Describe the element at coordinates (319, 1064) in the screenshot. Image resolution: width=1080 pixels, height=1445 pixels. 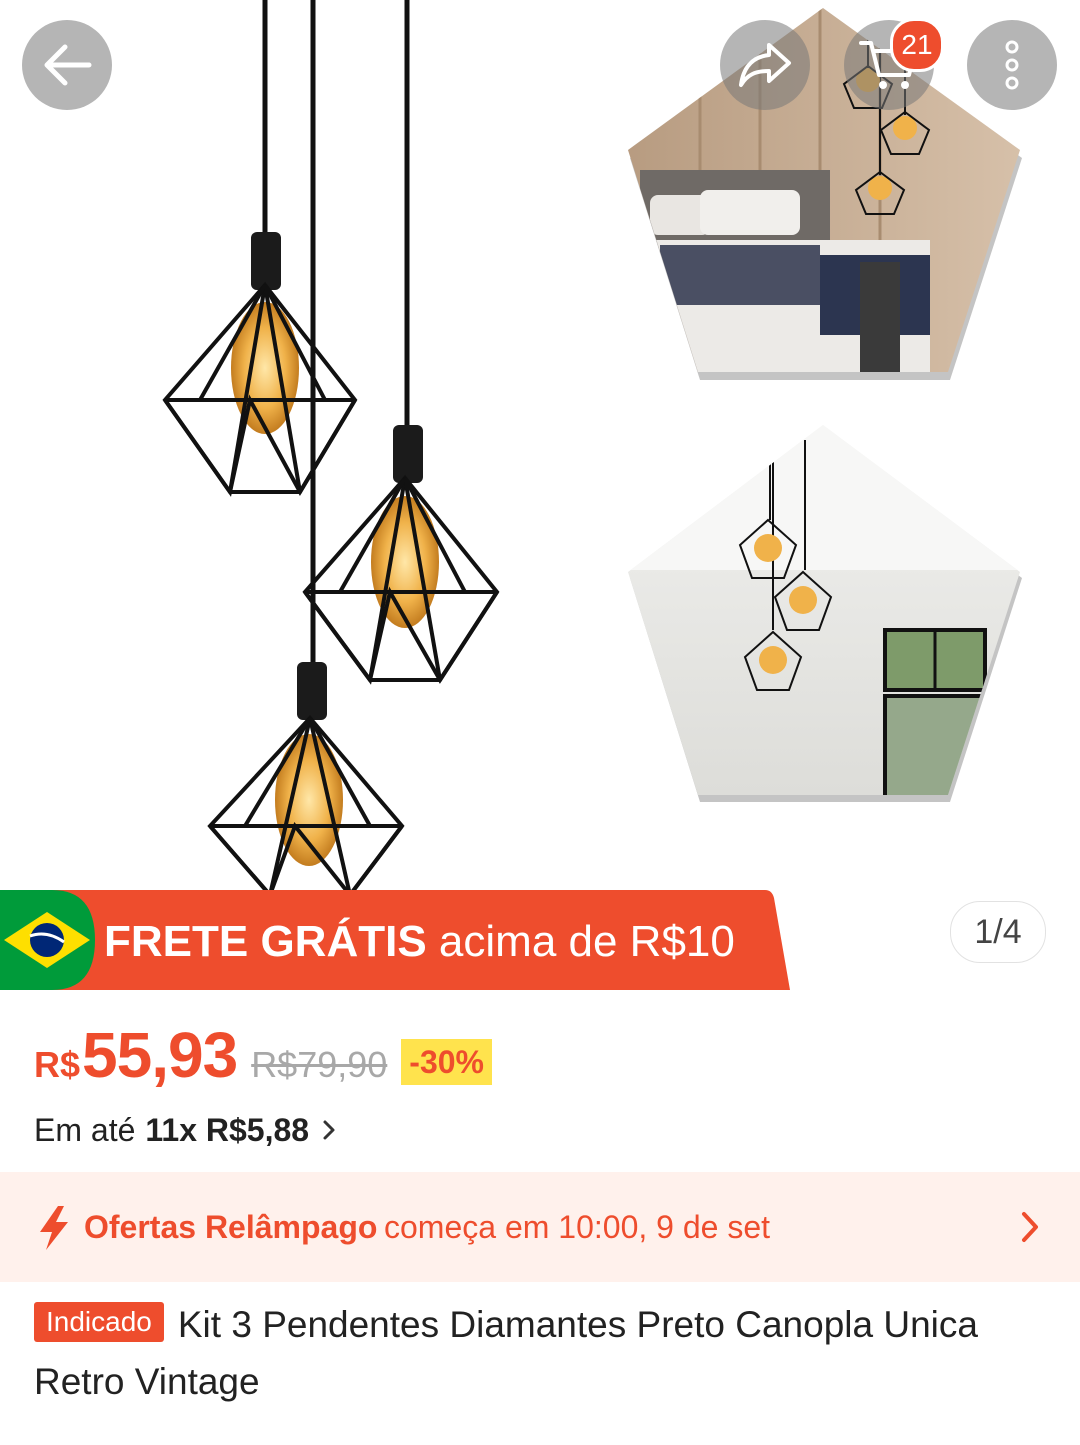
I see `original-price: R$79,90` at that location.